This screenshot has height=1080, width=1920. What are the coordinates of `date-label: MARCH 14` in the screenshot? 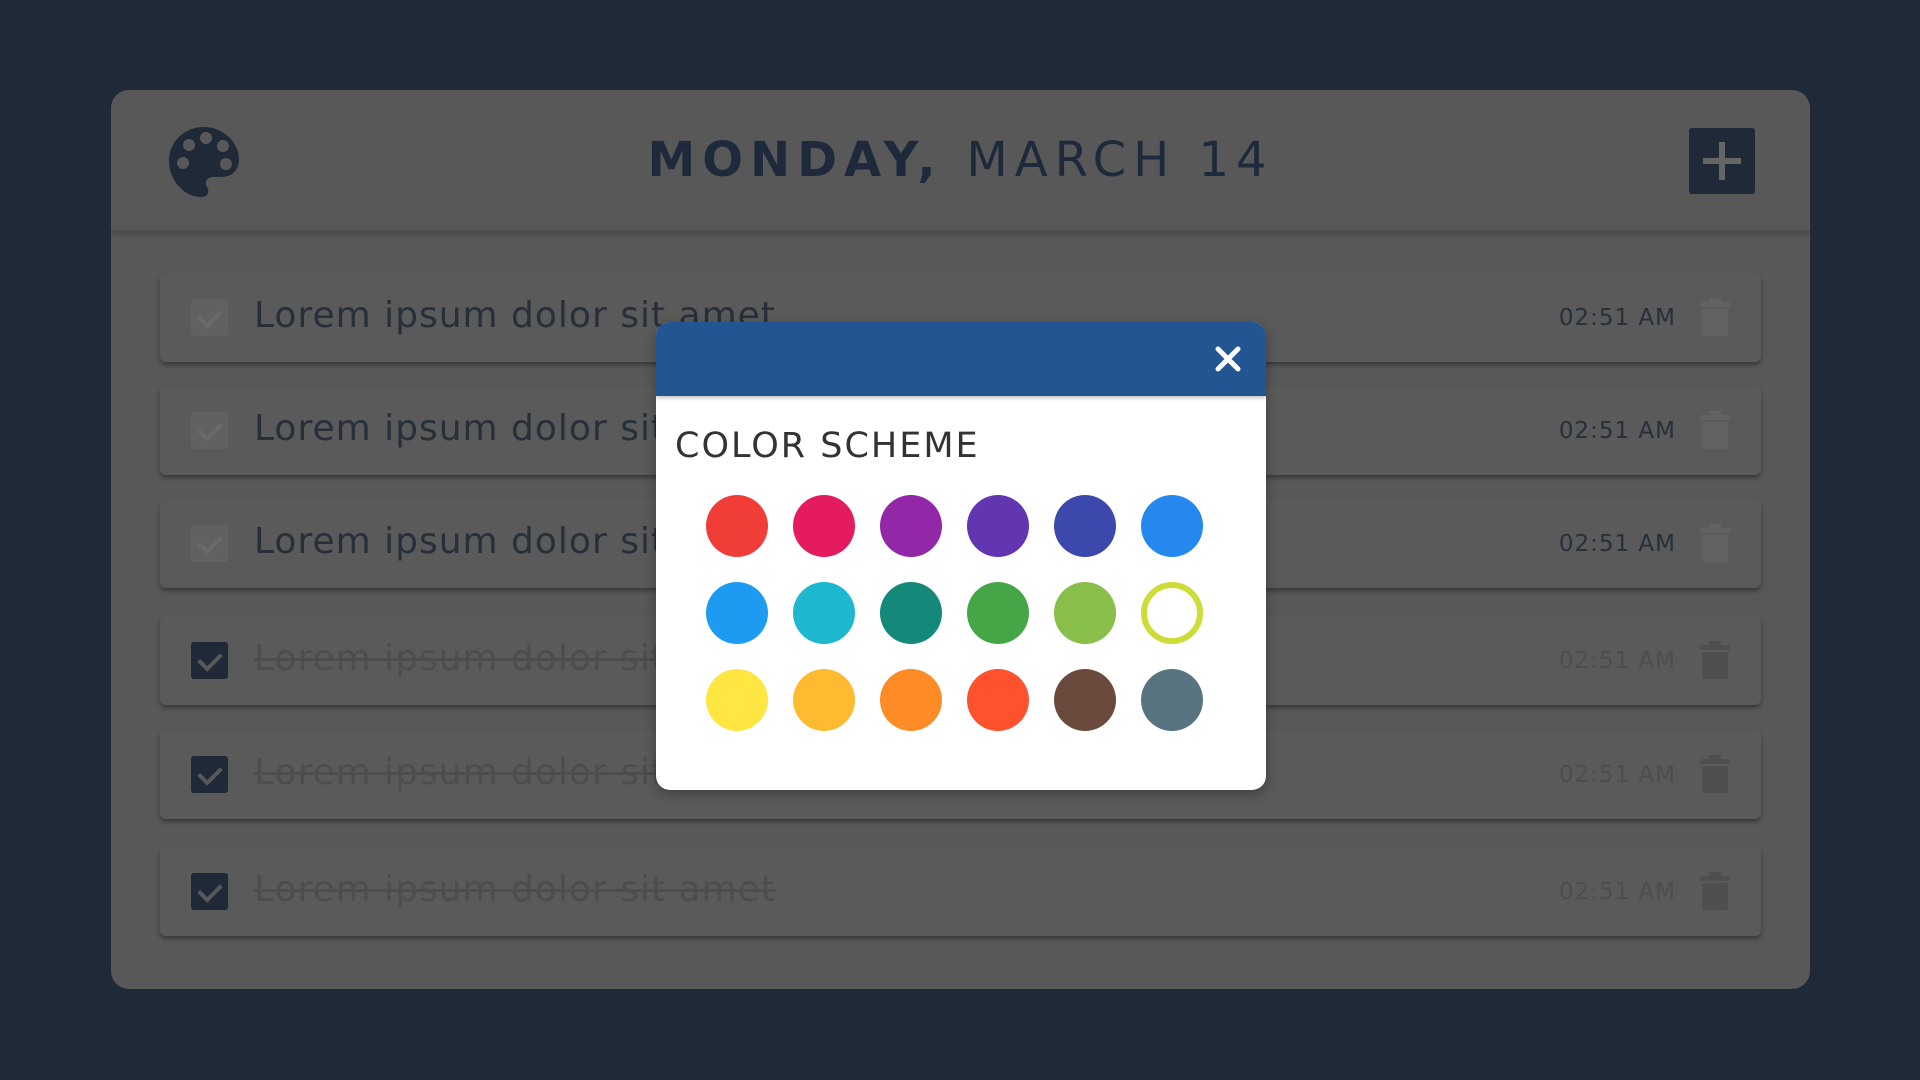 It's located at (1120, 160).